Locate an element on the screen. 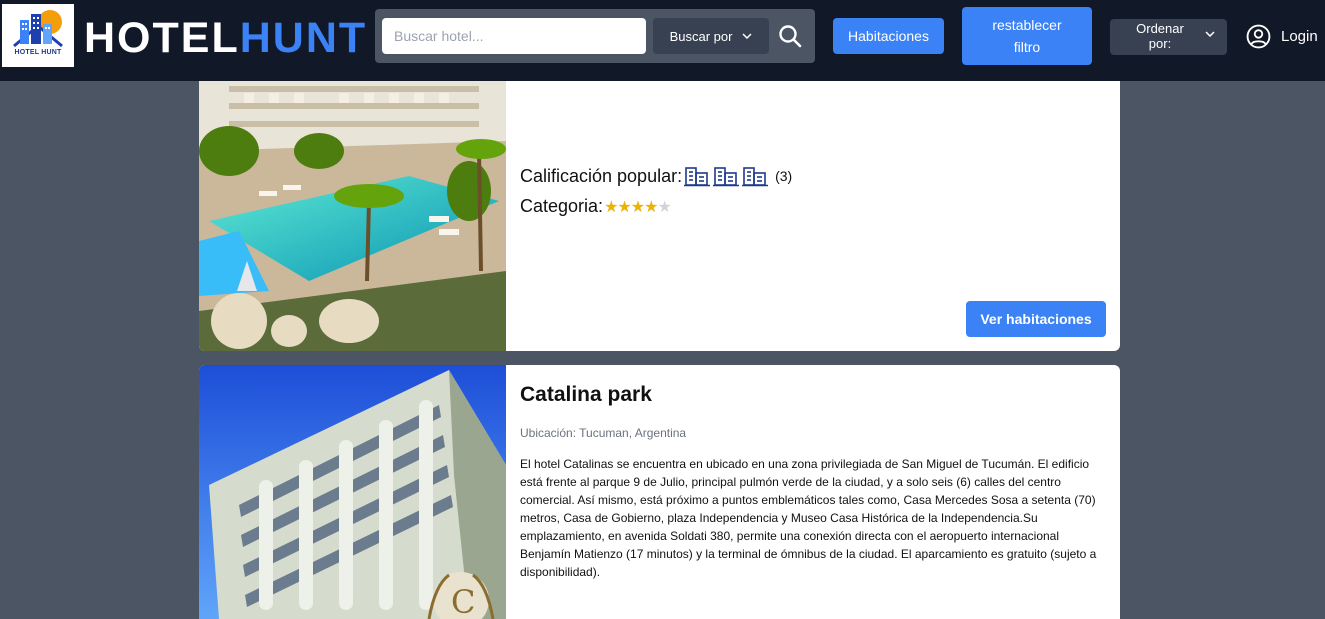 Image resolution: width=1325 pixels, height=619 pixels. category-rating: Categoria: ★ ★ ★ ★ ★ is located at coordinates (596, 206).